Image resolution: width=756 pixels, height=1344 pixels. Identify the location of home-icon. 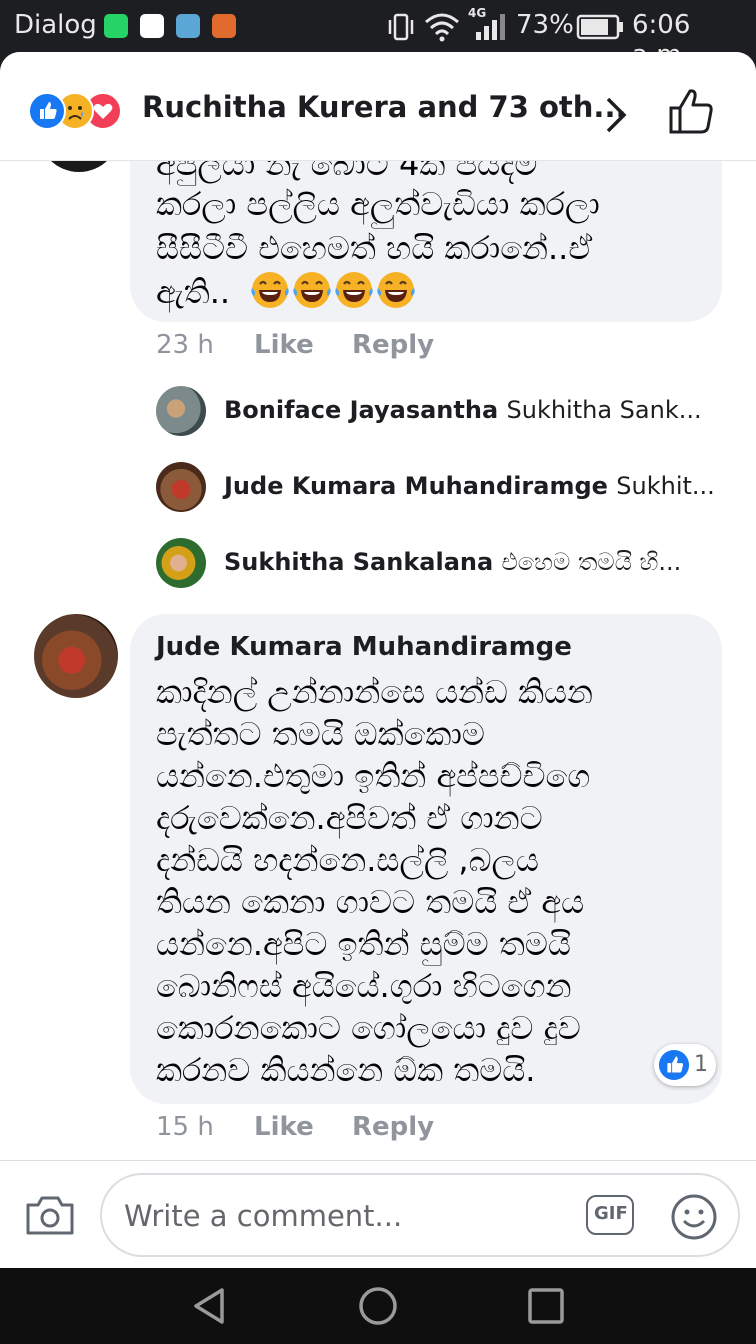
(378, 1308).